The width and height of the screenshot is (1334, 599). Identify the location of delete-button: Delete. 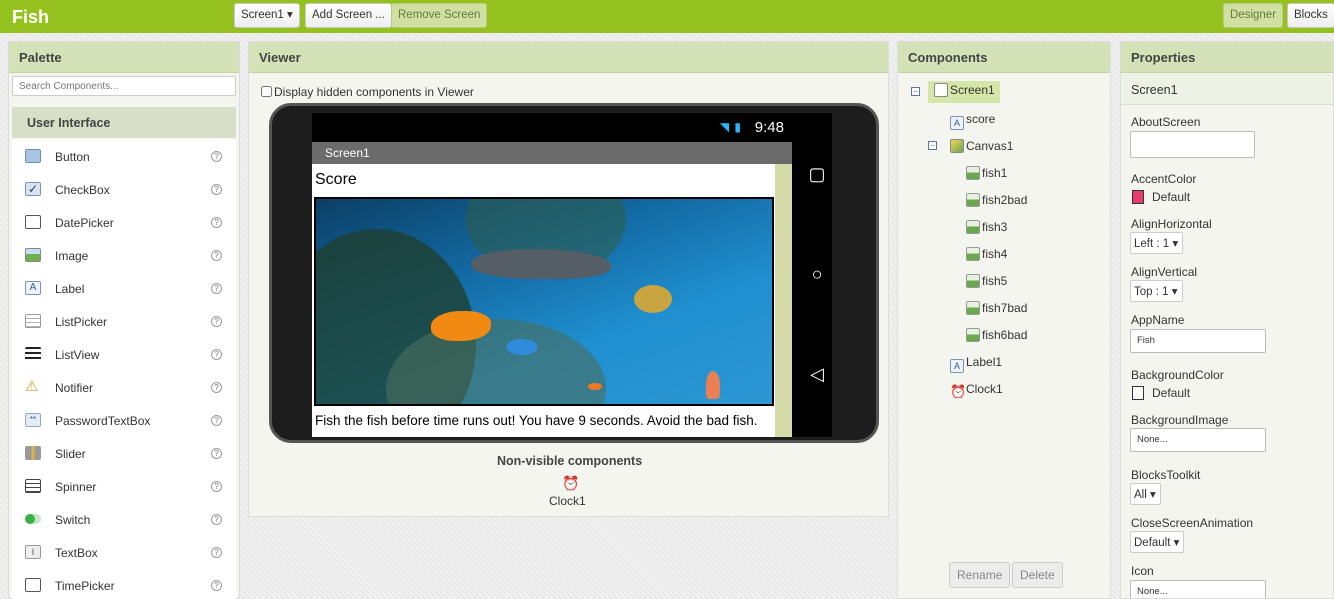
(1037, 575).